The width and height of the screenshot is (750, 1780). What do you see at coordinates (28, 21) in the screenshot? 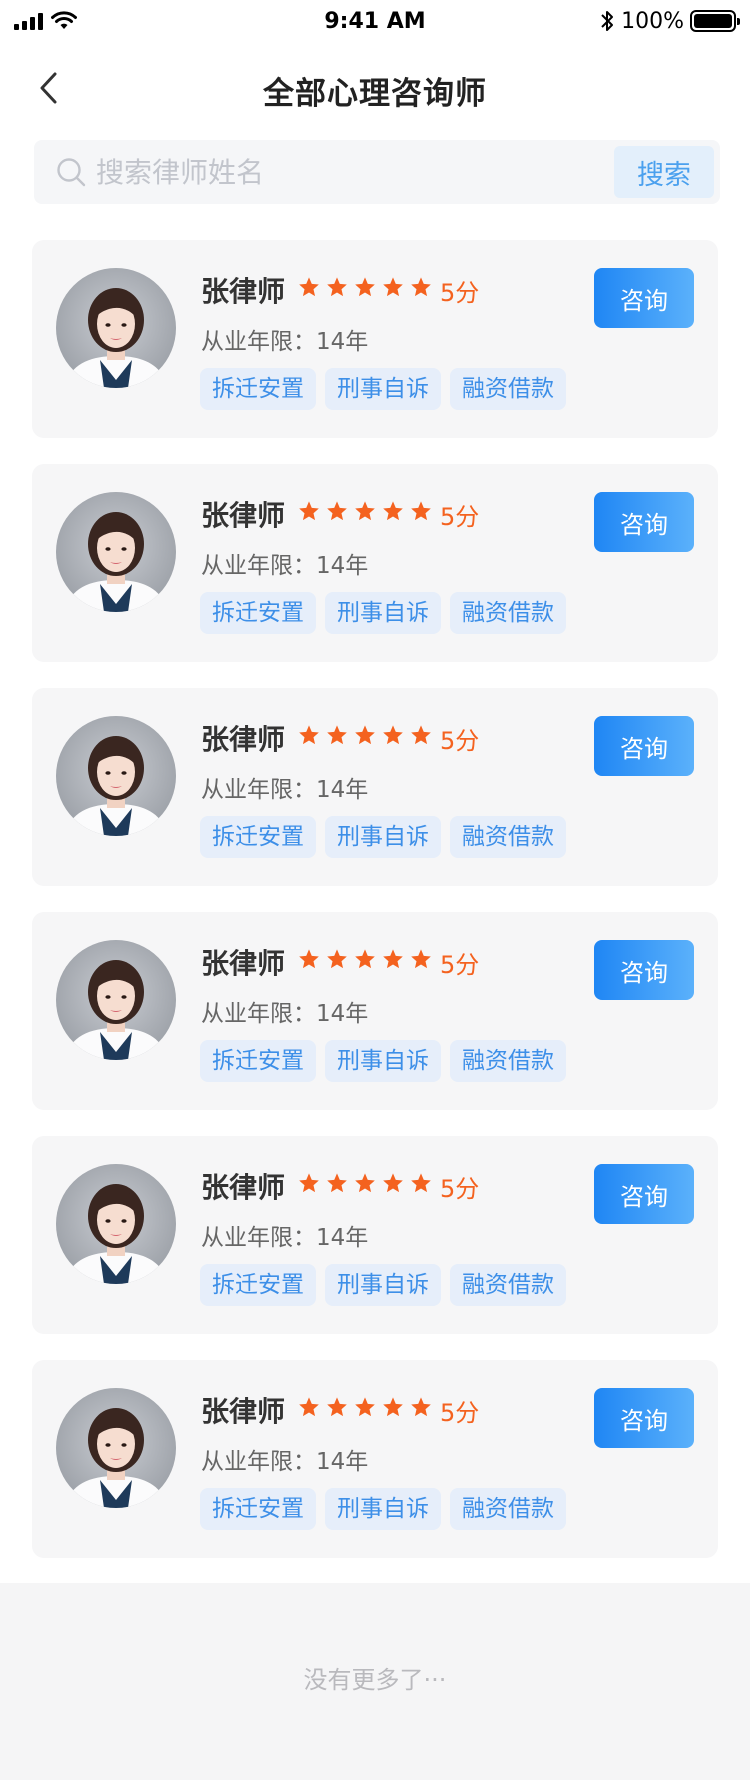
I see `cellular-signal-icon` at bounding box center [28, 21].